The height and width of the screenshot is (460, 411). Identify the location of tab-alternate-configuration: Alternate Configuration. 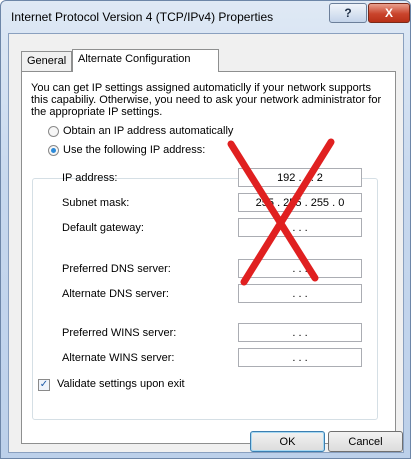
(145, 60).